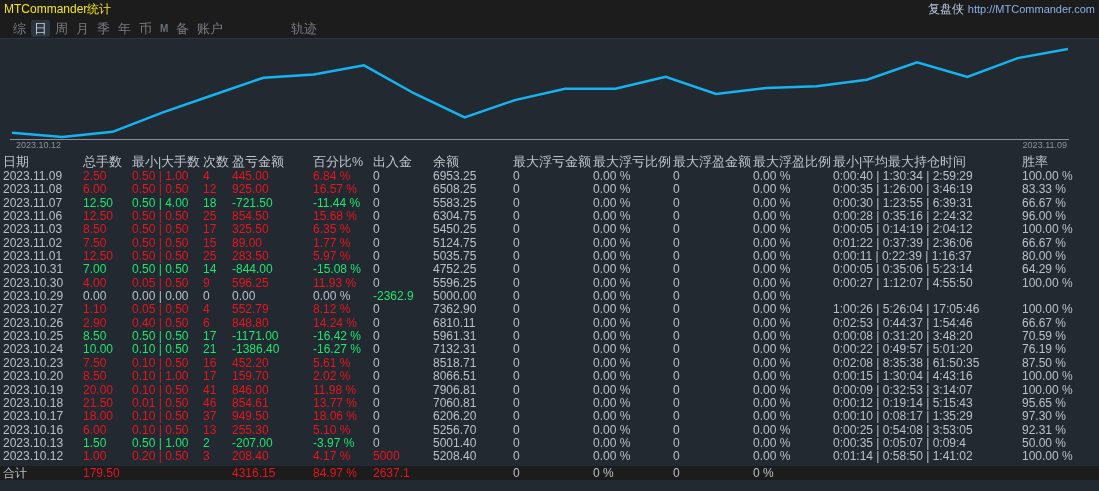  Describe the element at coordinates (40, 28) in the screenshot. I see `tab: 日` at that location.